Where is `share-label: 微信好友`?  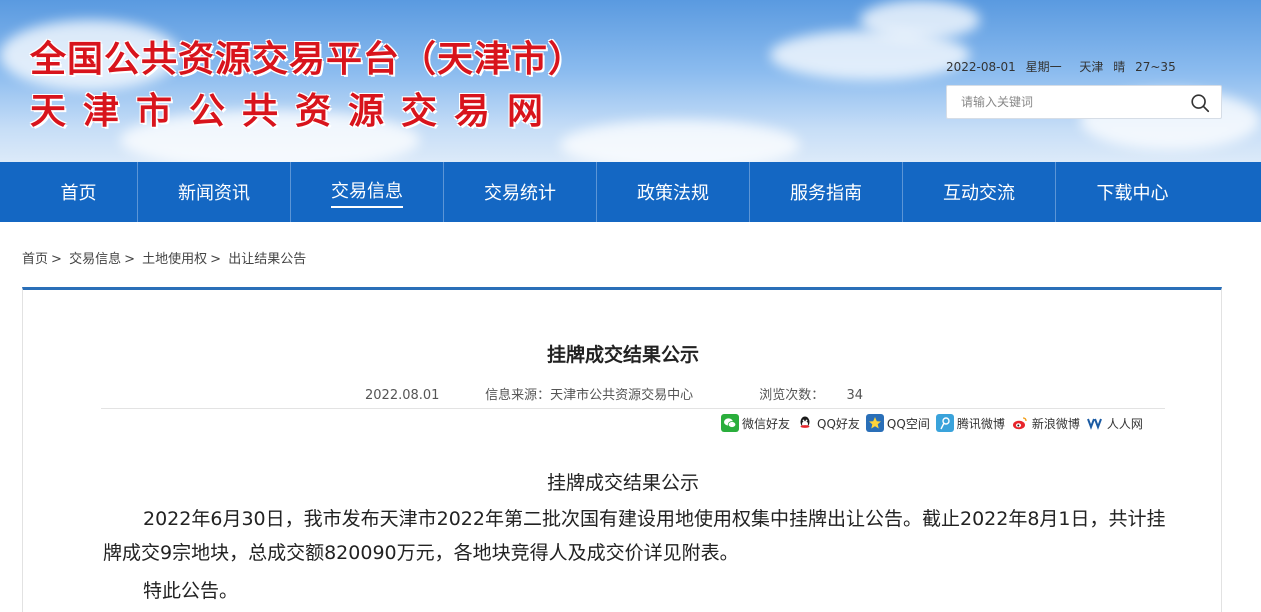 share-label: 微信好友 is located at coordinates (766, 423).